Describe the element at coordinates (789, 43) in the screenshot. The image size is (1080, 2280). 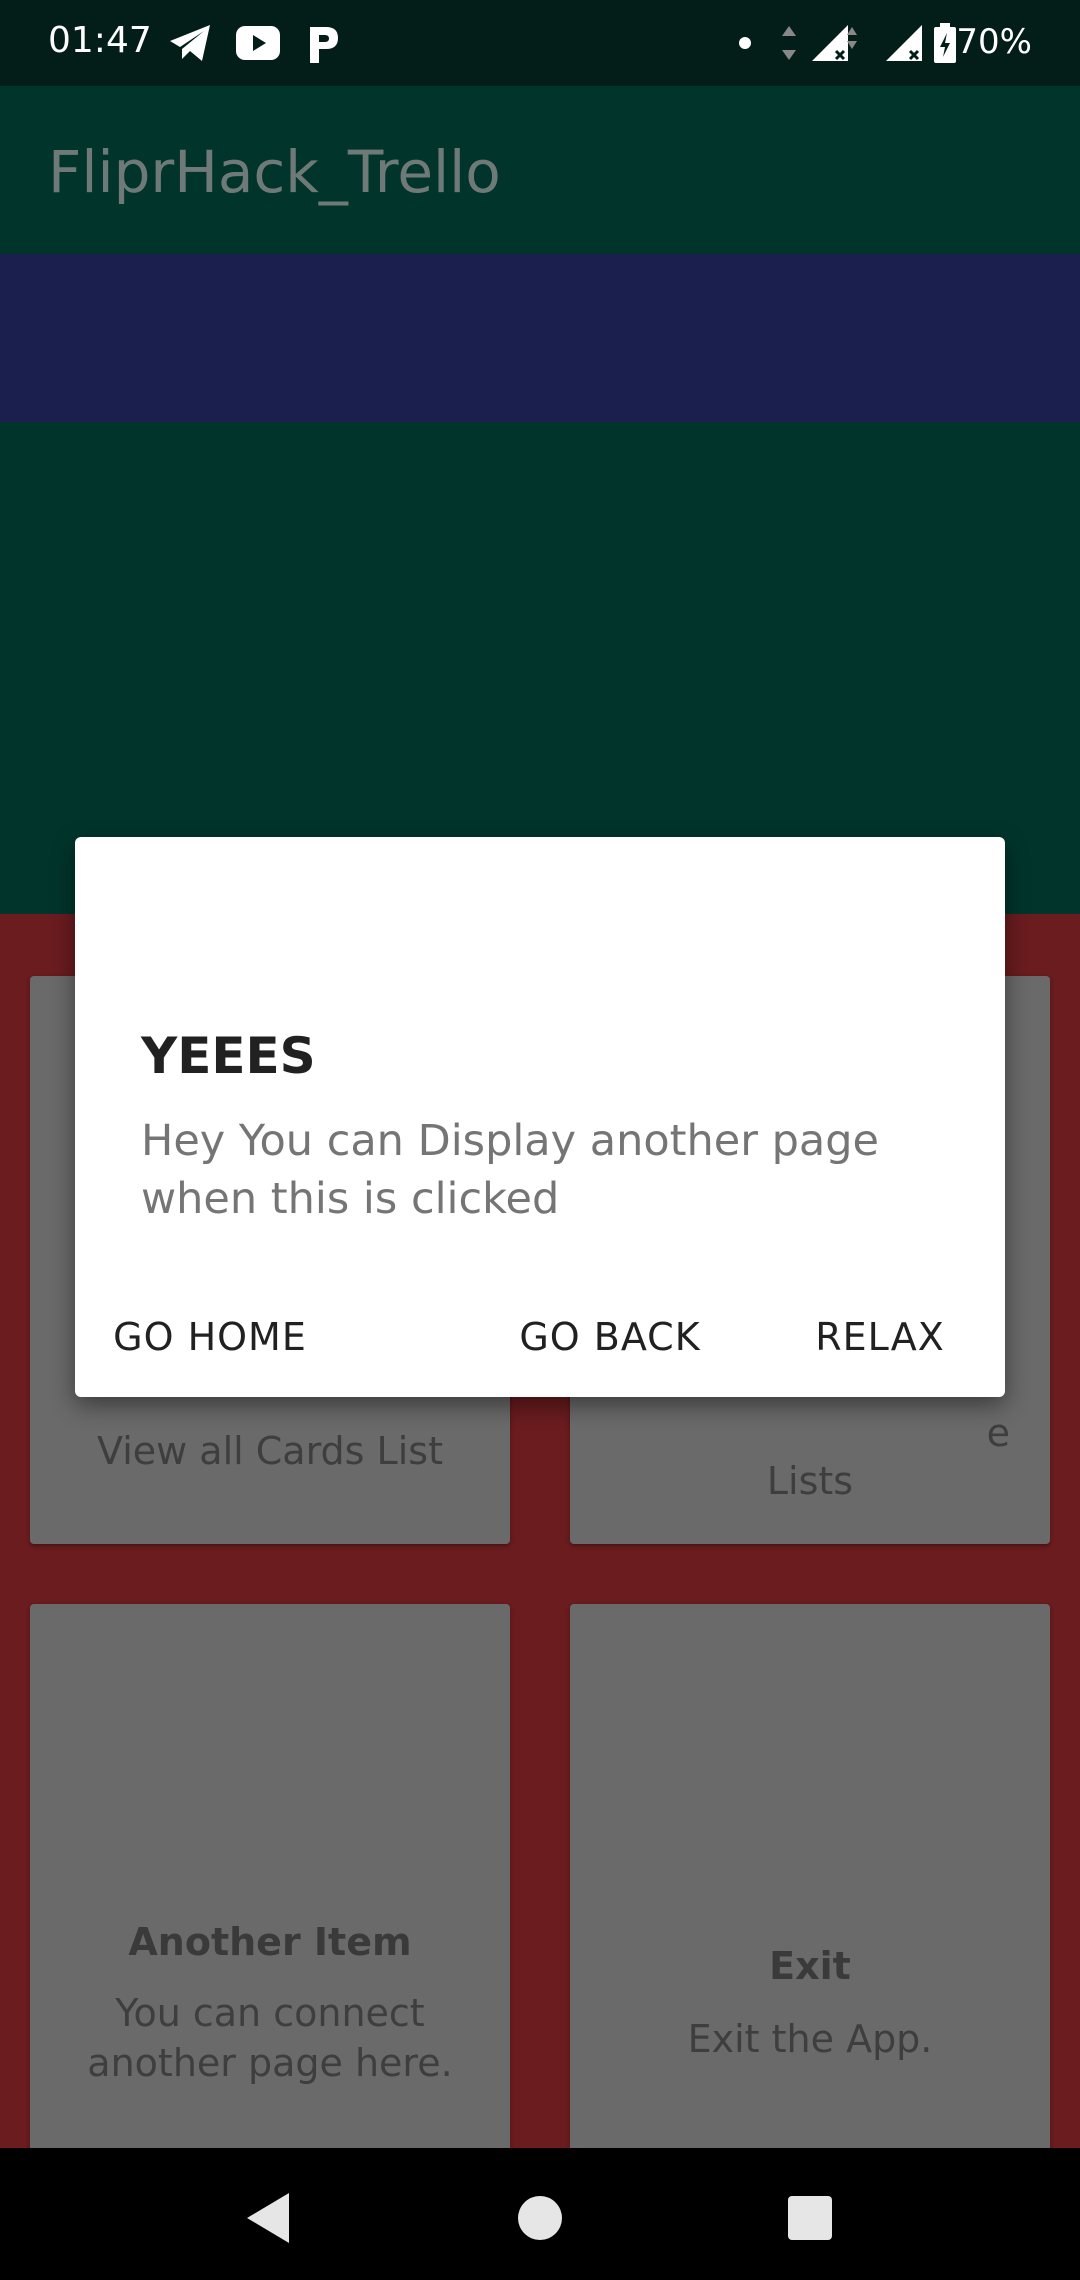
I see `data-arrows-icon` at that location.